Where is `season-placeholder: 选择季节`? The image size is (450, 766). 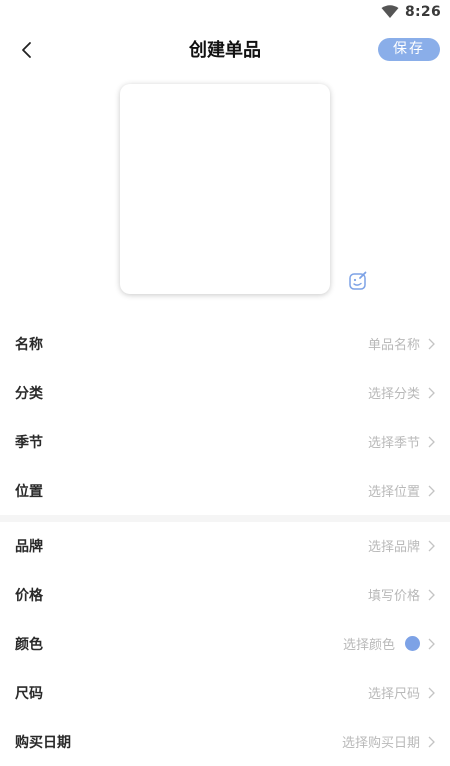
season-placeholder: 选择季节 is located at coordinates (393, 443).